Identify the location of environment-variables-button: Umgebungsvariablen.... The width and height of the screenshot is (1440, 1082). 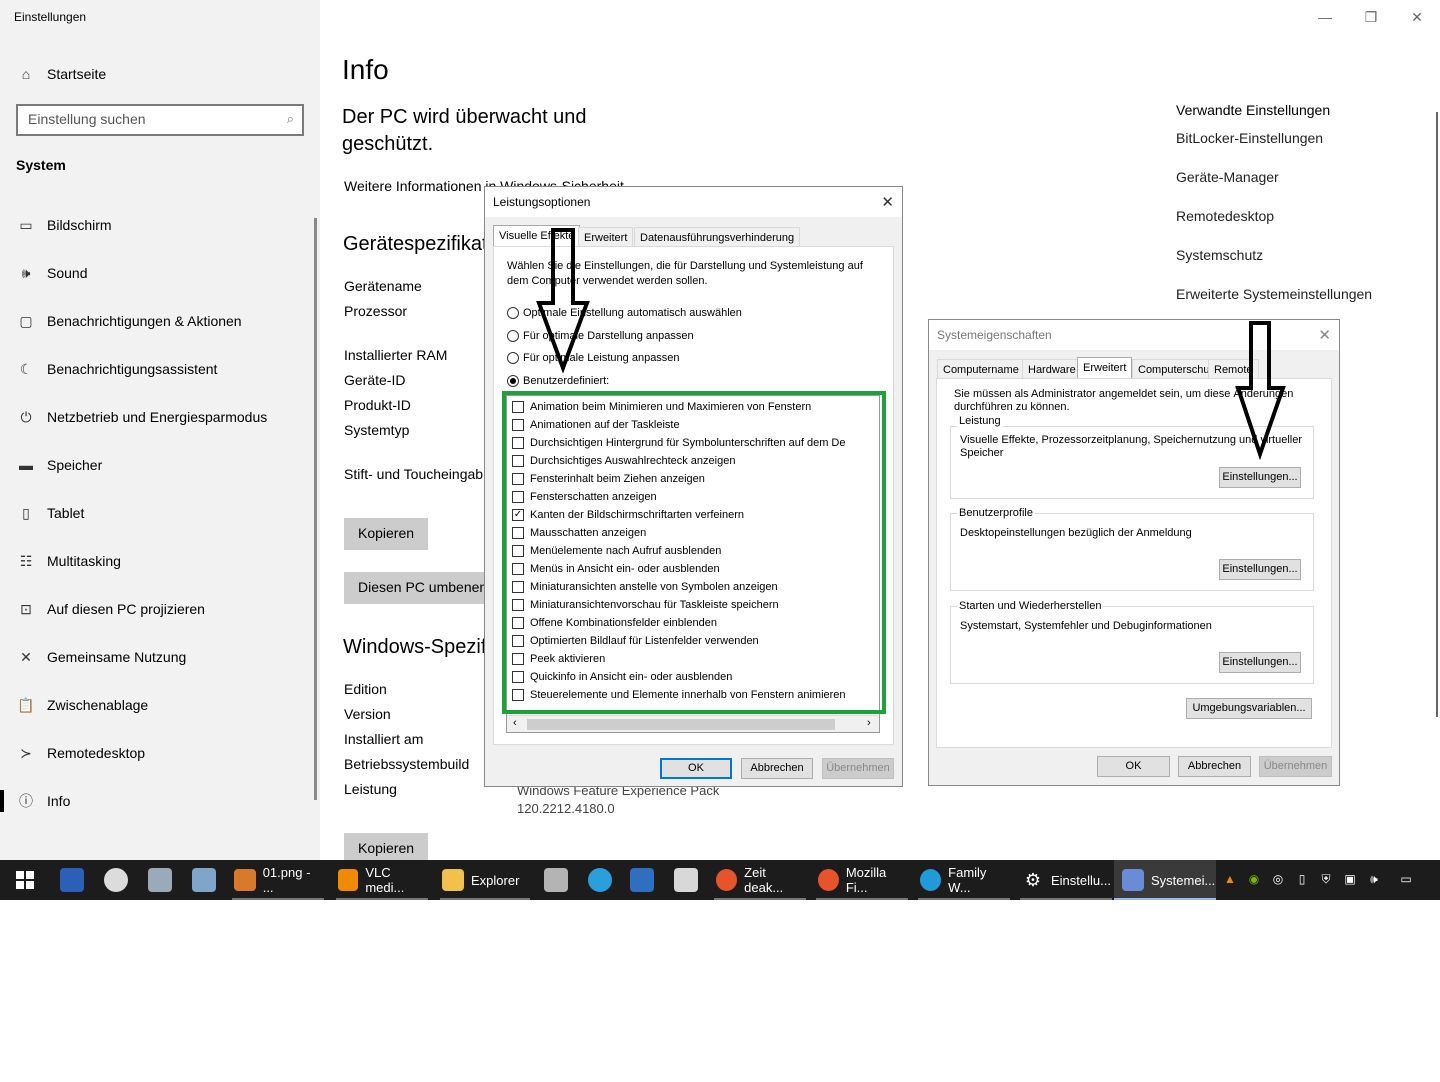
(1249, 708).